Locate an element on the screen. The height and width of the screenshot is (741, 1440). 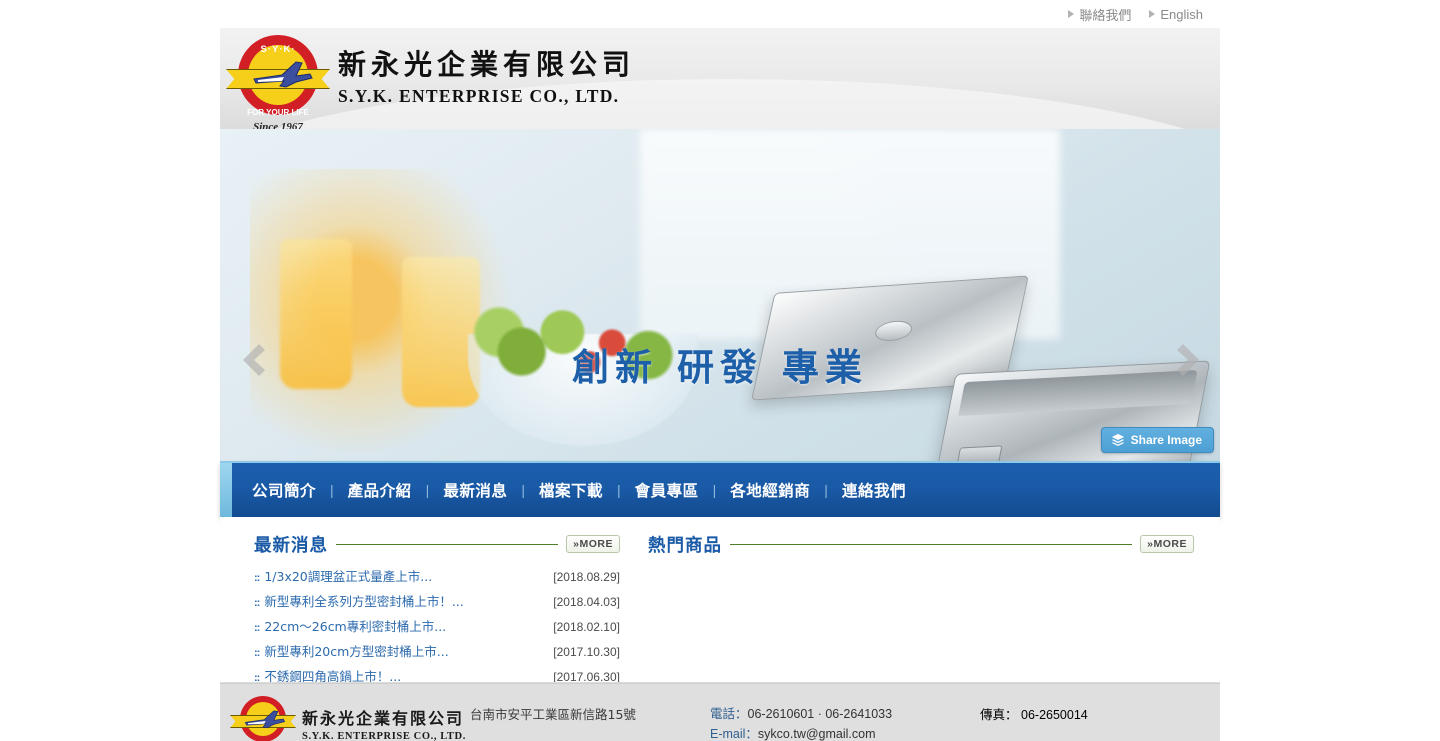
share-image-button: Share Image is located at coordinates (1157, 440).